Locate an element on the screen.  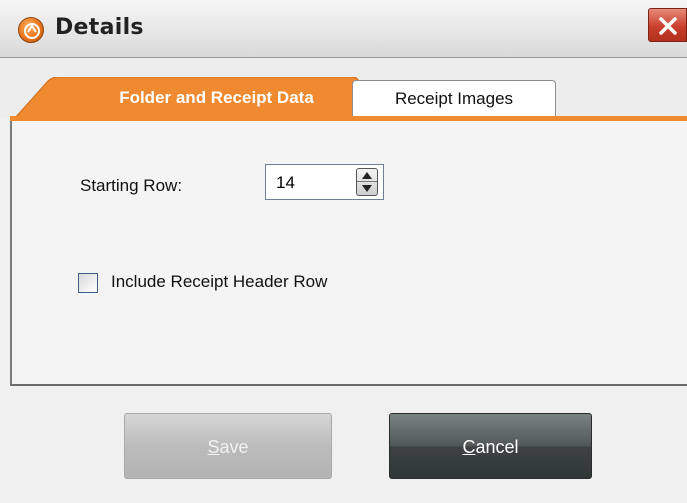
save-button: Save is located at coordinates (228, 446).